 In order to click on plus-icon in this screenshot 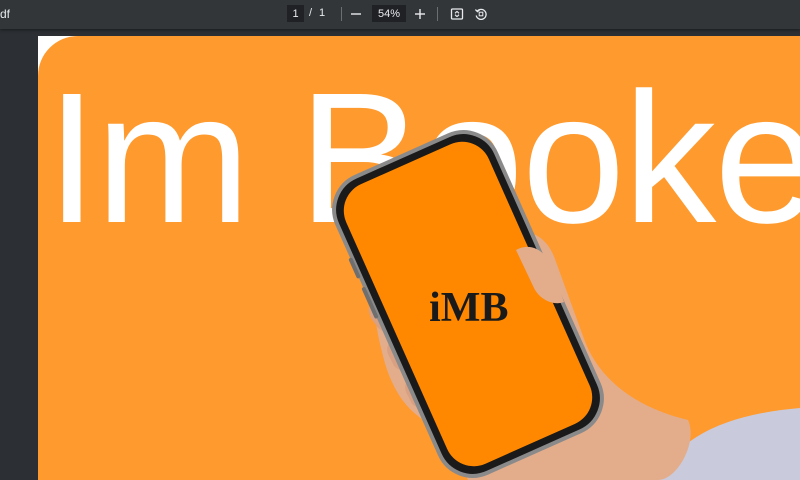, I will do `click(420, 14)`.